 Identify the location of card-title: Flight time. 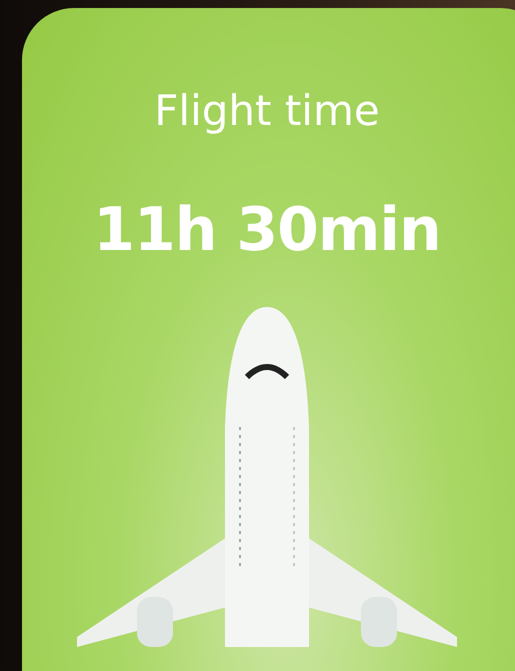
(267, 110).